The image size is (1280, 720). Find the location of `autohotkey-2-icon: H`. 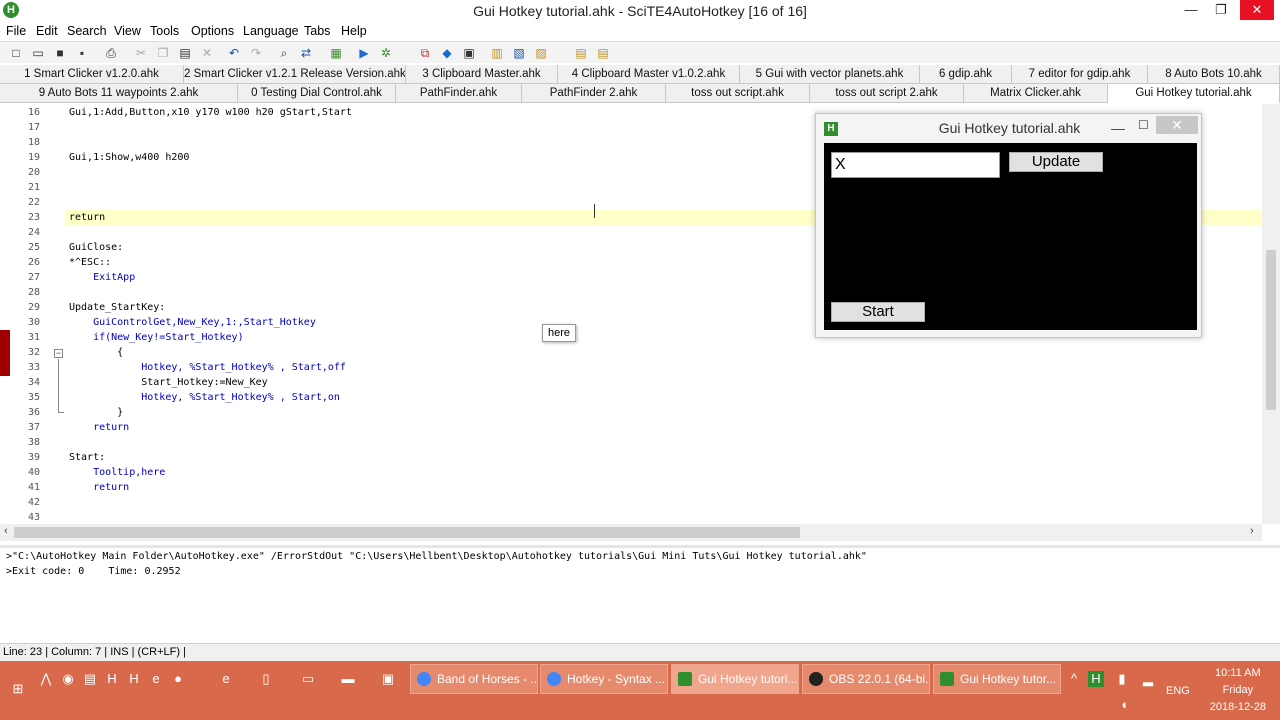

autohotkey-2-icon: H is located at coordinates (134, 679).